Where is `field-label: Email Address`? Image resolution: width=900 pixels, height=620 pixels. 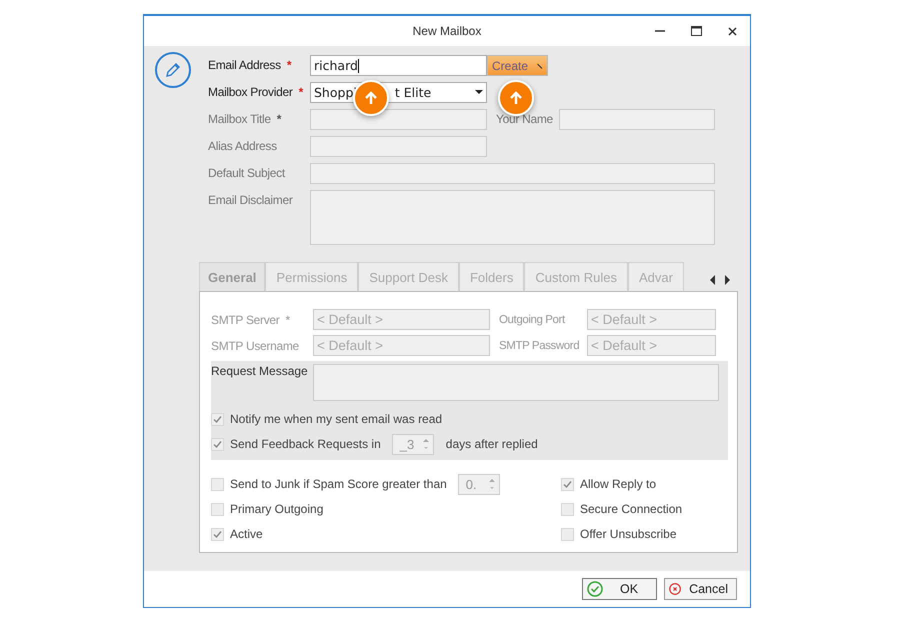 field-label: Email Address is located at coordinates (244, 65).